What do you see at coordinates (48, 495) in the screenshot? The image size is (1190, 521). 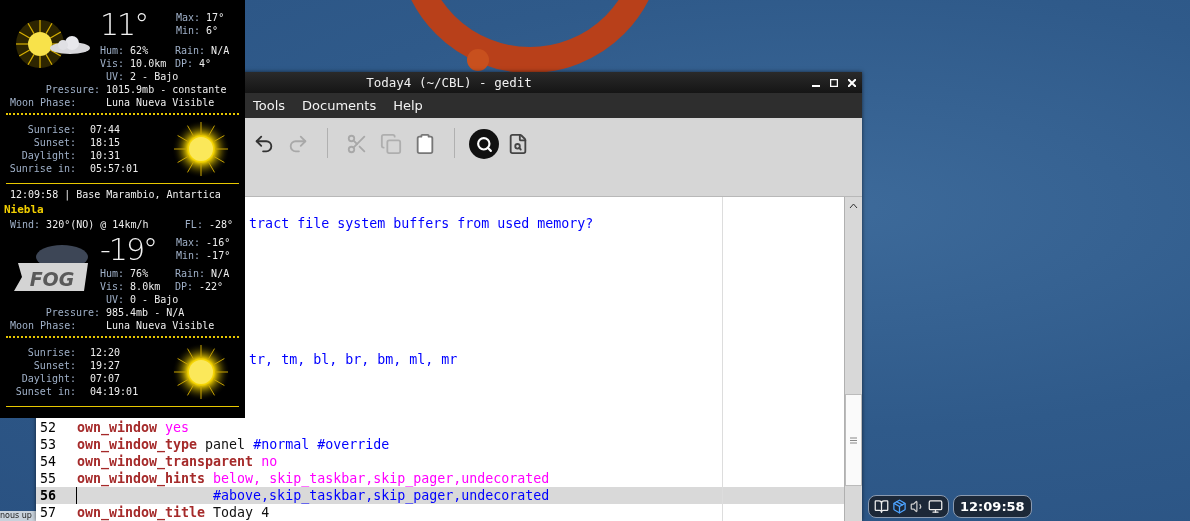 I see `line-number: 56` at bounding box center [48, 495].